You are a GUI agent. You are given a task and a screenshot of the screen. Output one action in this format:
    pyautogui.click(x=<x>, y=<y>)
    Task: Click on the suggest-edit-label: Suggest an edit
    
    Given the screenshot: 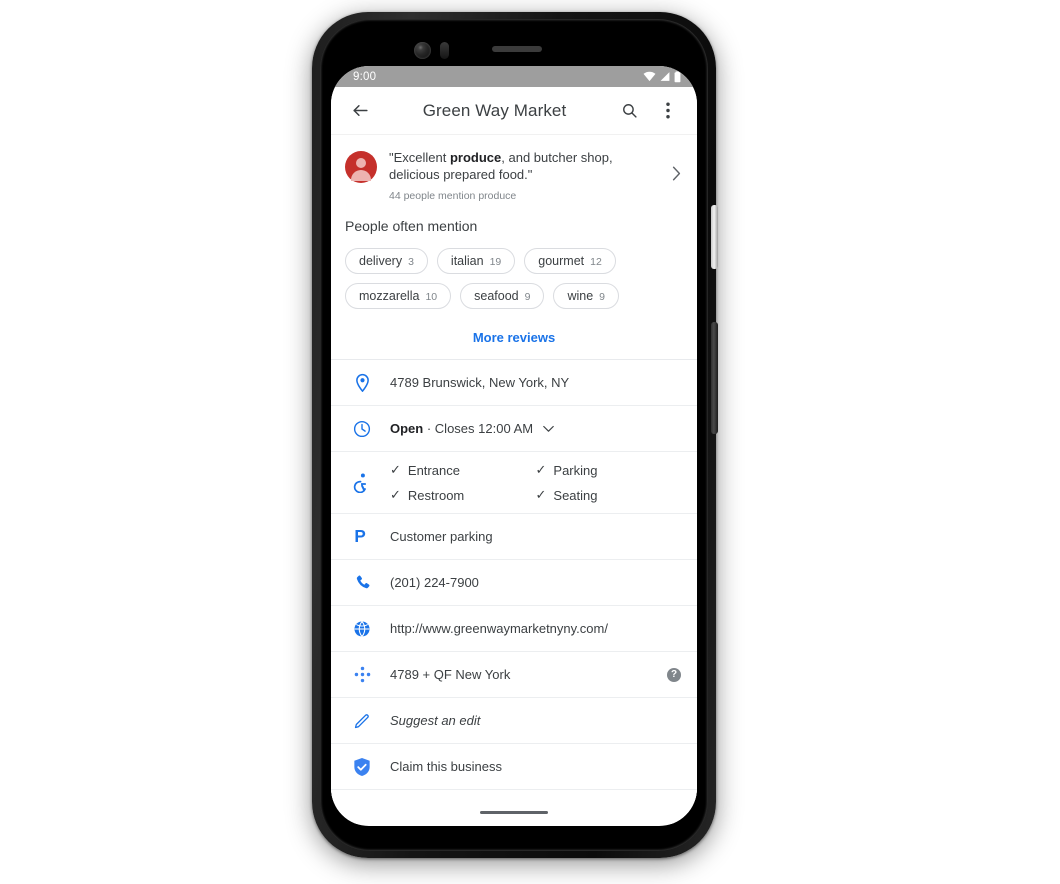 What is the action you would take?
    pyautogui.click(x=435, y=720)
    